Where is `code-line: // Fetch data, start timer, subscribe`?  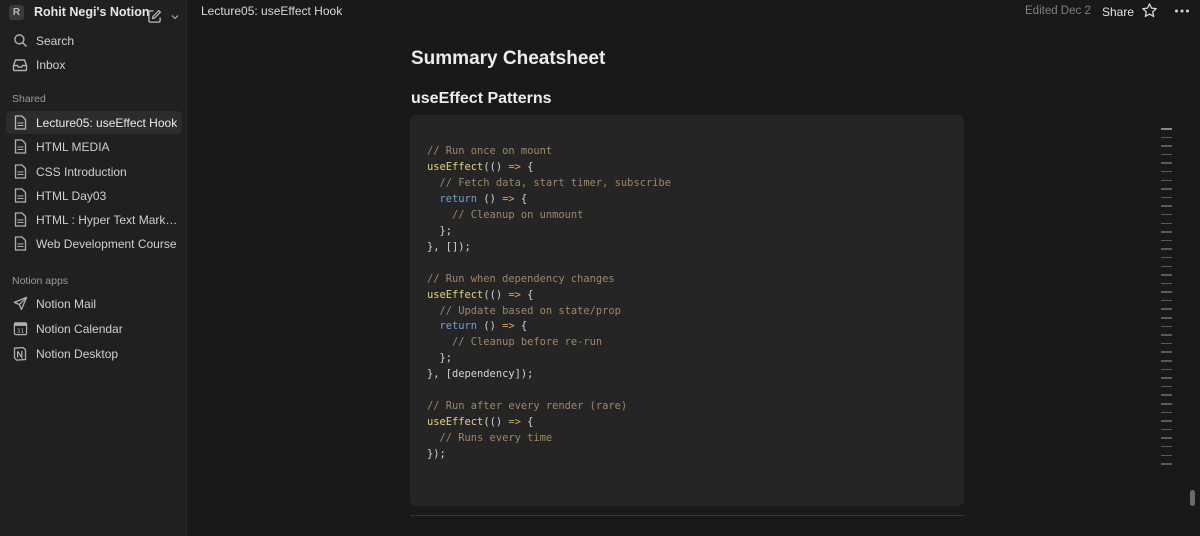
code-line: // Fetch data, start timer, subscribe is located at coordinates (555, 182).